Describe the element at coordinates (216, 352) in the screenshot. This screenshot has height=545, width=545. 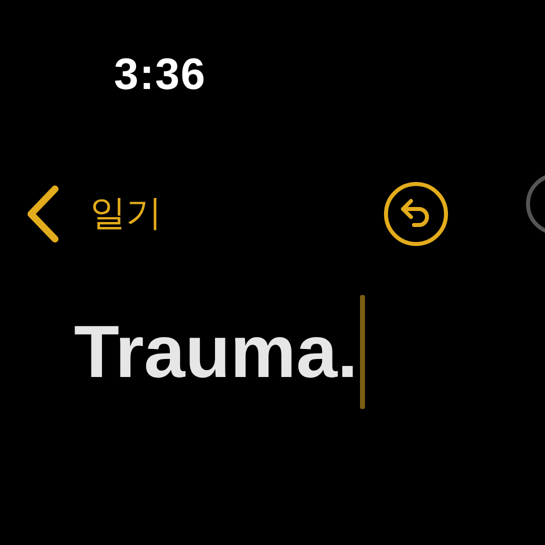
I see `note-title: Trauma.` at that location.